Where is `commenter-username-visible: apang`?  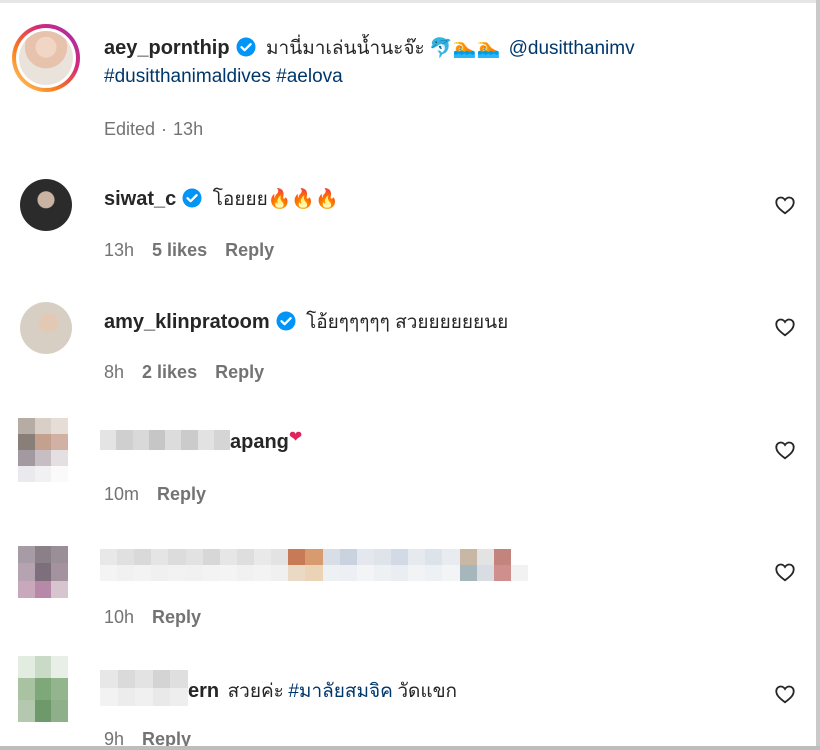
commenter-username-visible: apang is located at coordinates (259, 442).